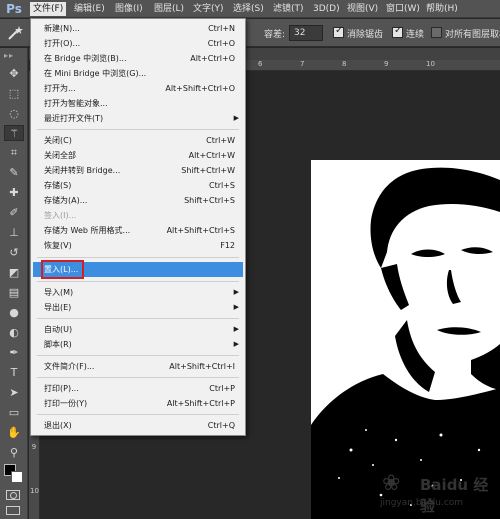  What do you see at coordinates (208, 9) in the screenshot?
I see `menu-type: 文字(Y)` at bounding box center [208, 9].